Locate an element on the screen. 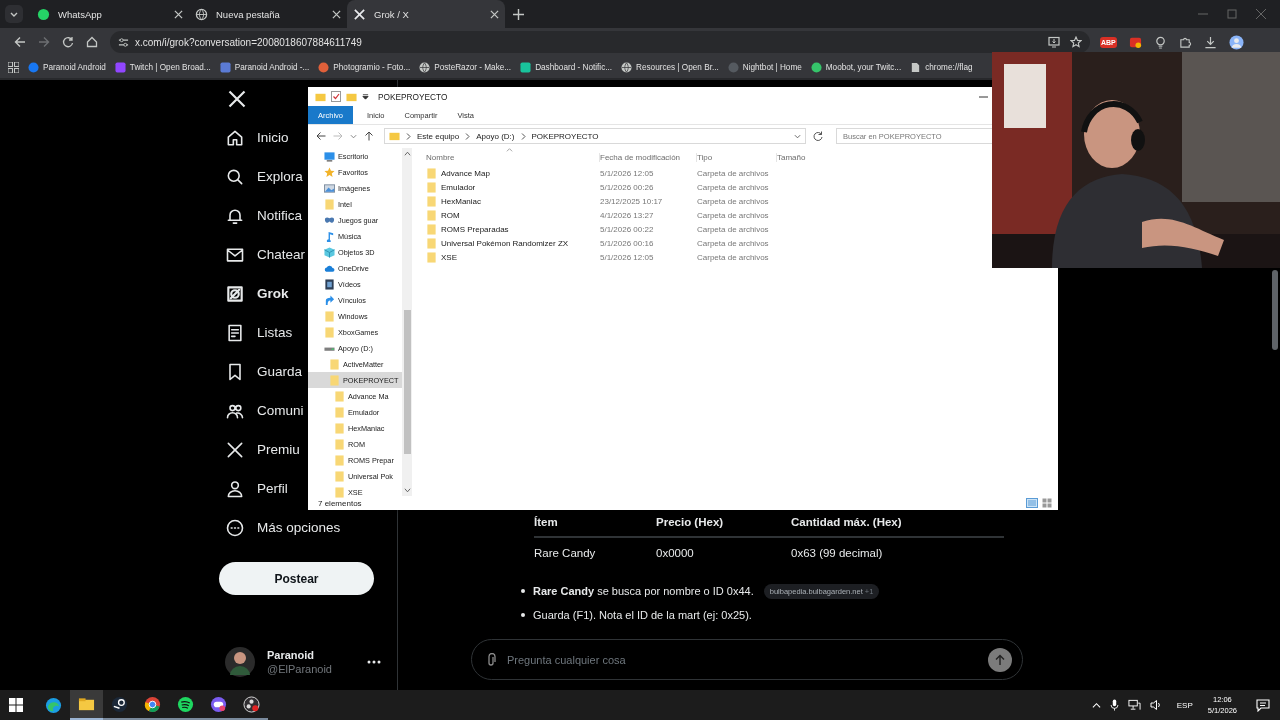  language-indicator: ESP is located at coordinates (1184, 705).